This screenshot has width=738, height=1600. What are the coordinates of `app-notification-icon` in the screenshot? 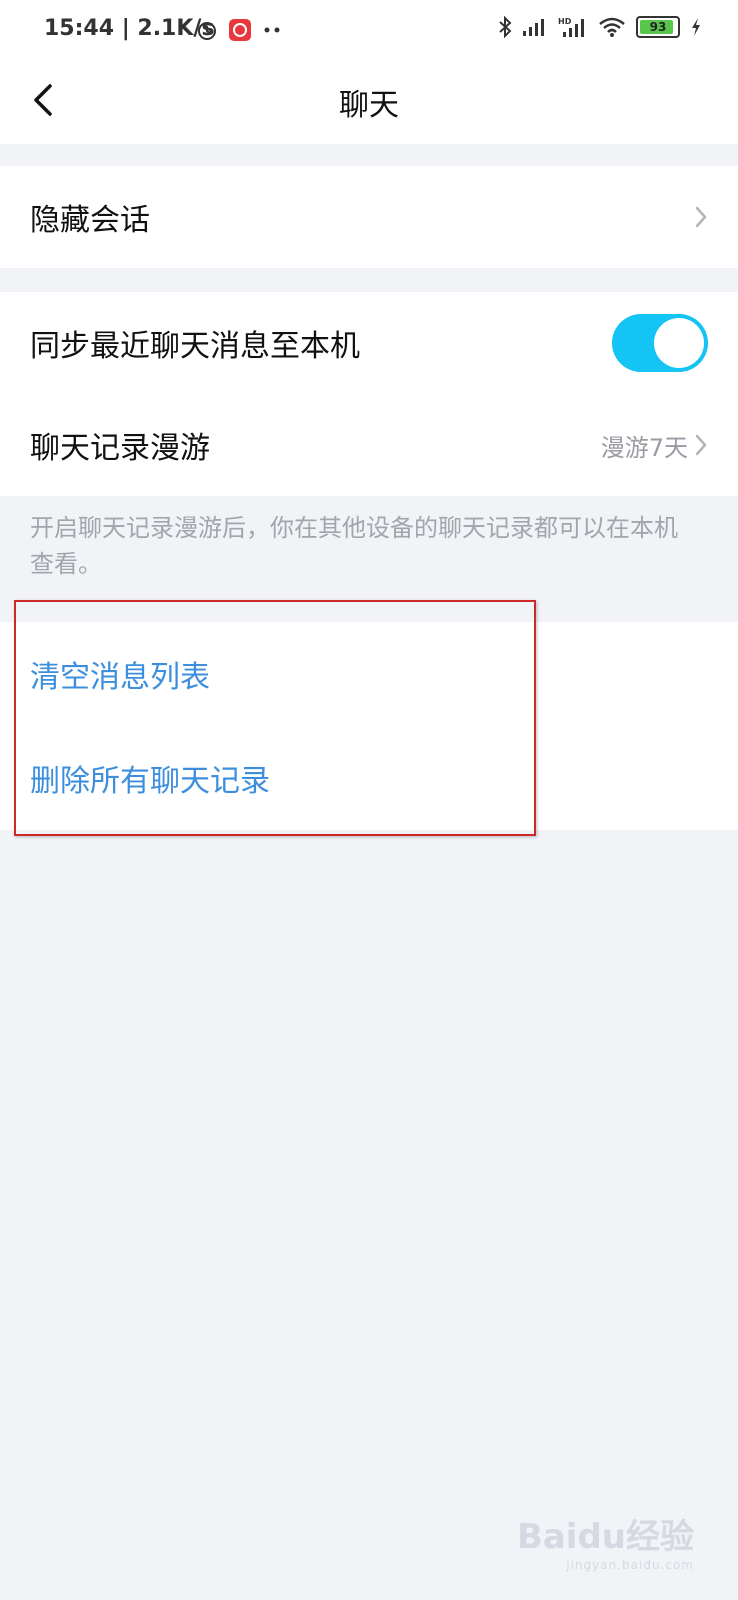 It's located at (240, 30).